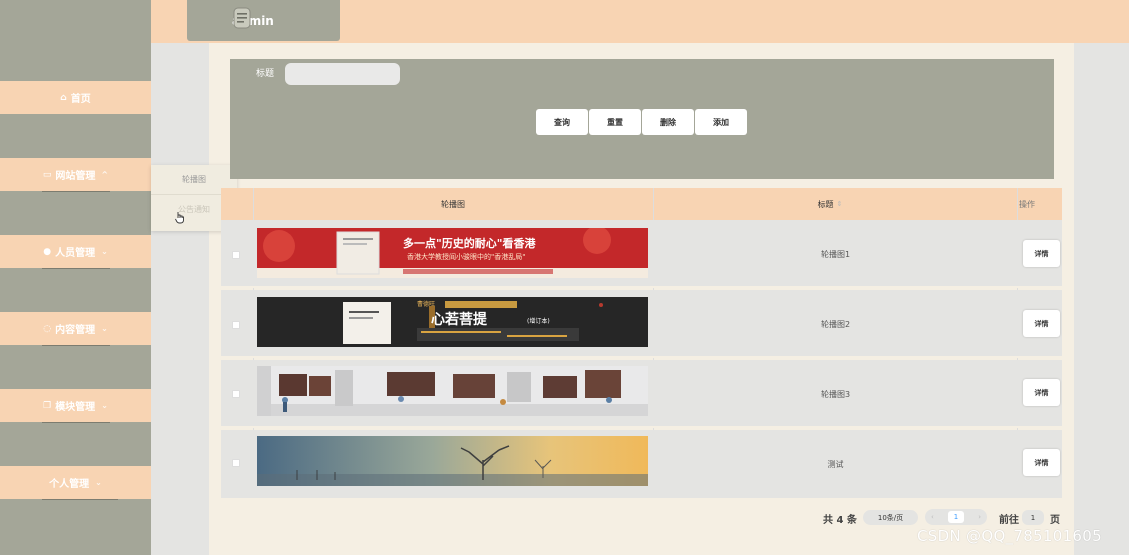 The width and height of the screenshot is (1129, 555). I want to click on column-header-title-text: 标题, so click(825, 204).